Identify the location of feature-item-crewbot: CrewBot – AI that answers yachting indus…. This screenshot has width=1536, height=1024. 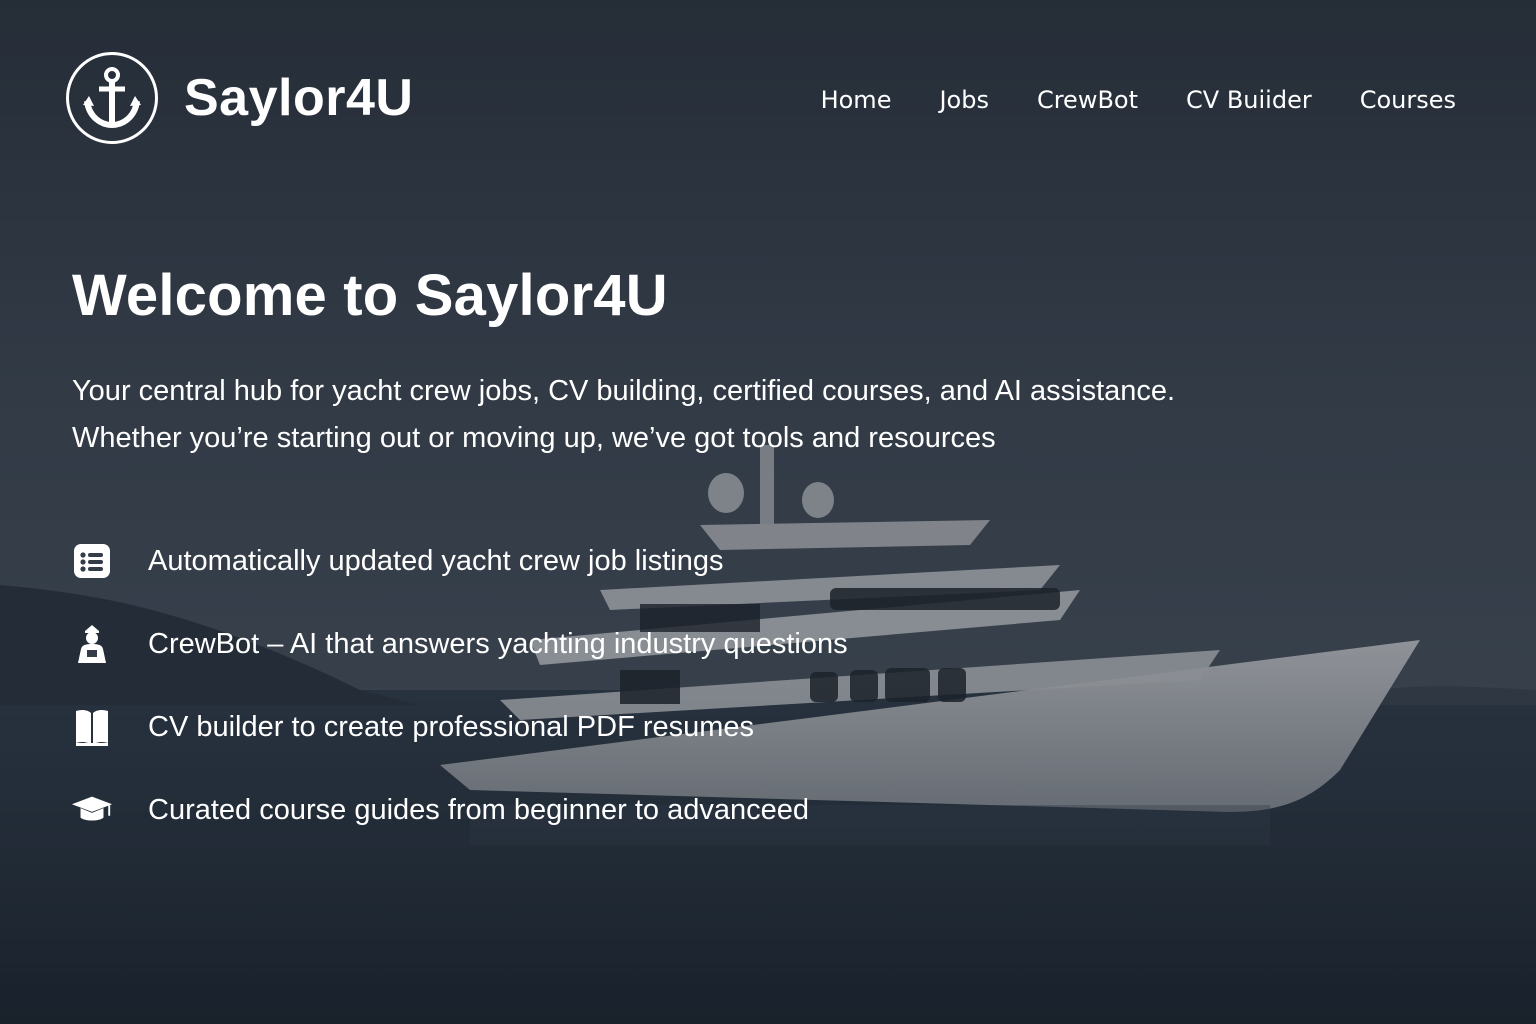
(459, 644).